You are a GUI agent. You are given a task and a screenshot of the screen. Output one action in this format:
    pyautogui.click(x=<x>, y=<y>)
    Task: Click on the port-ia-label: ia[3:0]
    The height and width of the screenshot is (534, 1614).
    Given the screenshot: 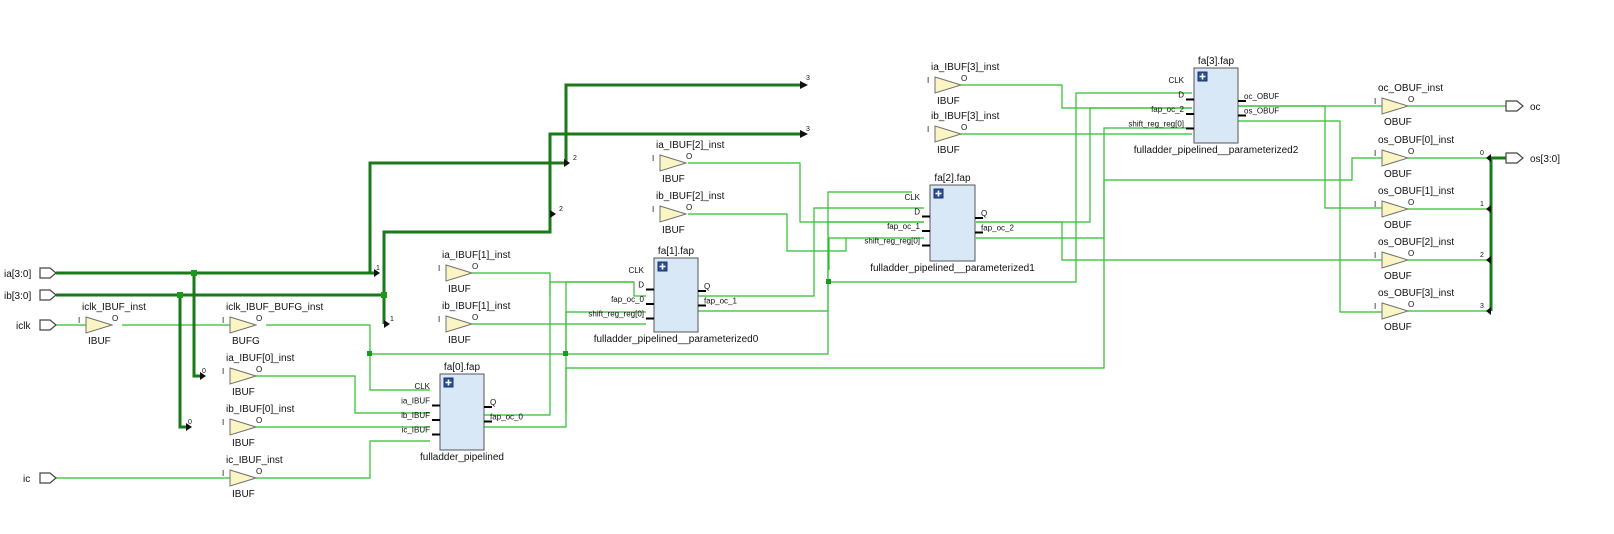 What is the action you would take?
    pyautogui.click(x=17, y=274)
    